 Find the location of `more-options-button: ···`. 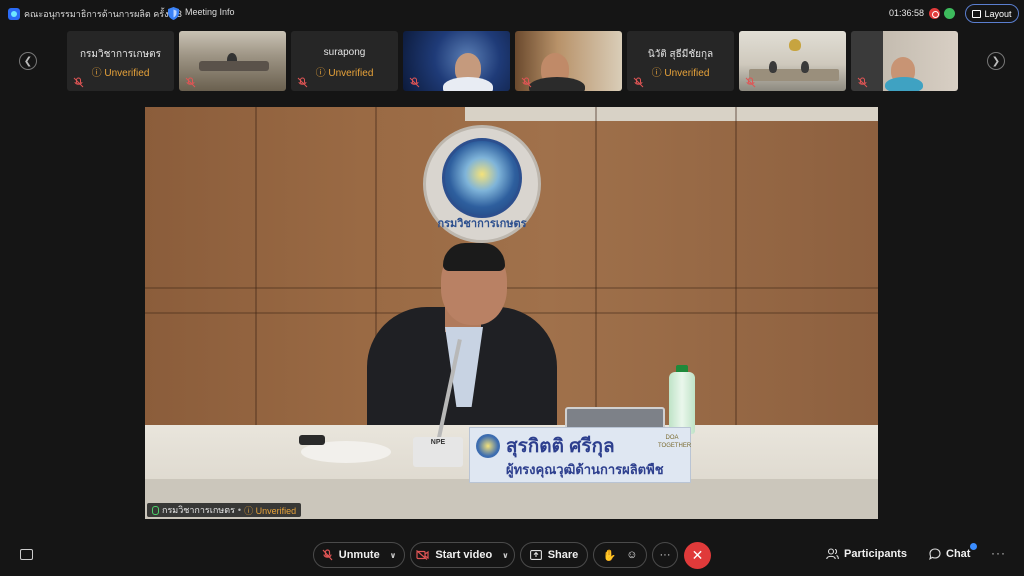

more-options-button: ··· is located at coordinates (665, 555).